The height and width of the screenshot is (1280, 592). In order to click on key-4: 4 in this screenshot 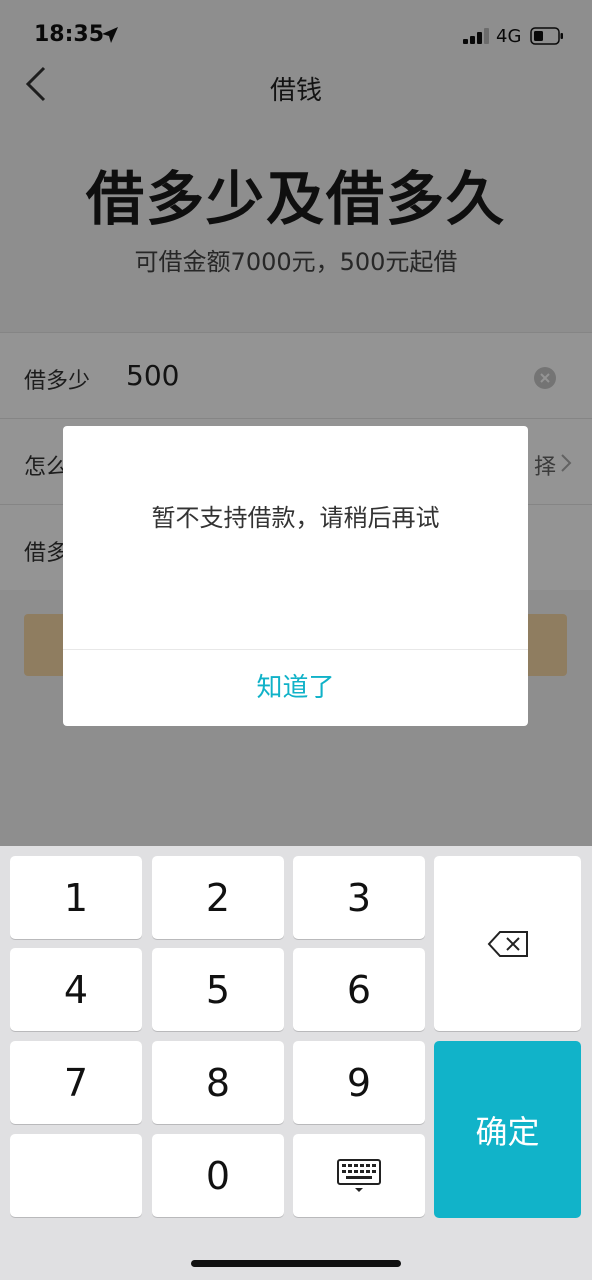, I will do `click(76, 989)`.